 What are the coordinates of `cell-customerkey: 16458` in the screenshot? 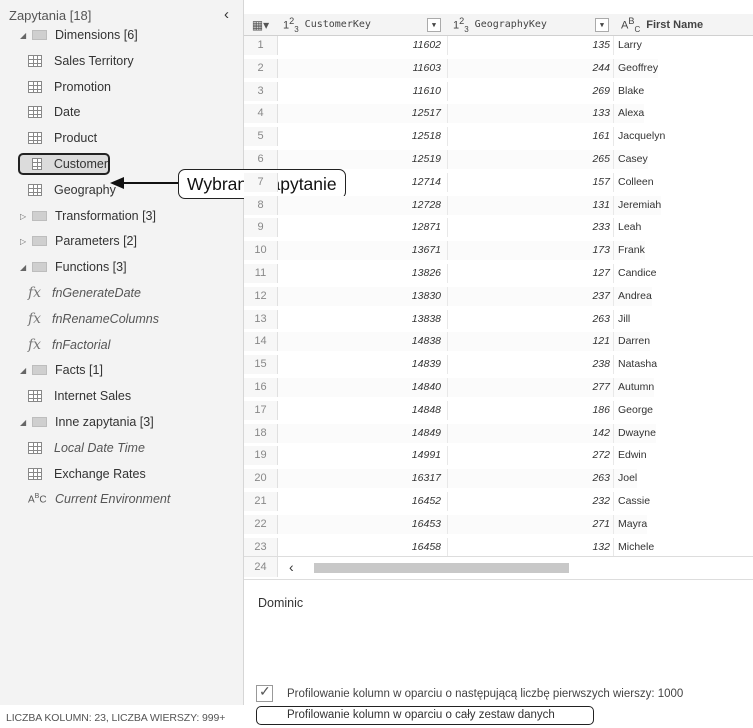 It's located at (363, 547).